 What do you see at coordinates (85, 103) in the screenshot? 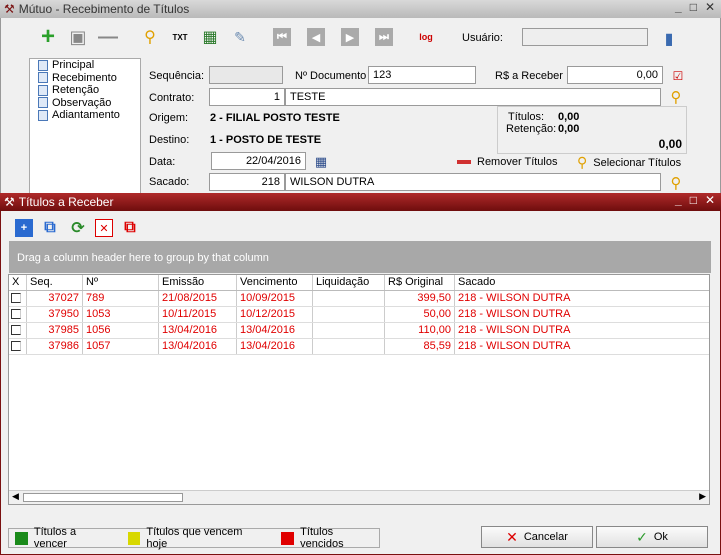
I see `tree-item-observacao: Observação` at bounding box center [85, 103].